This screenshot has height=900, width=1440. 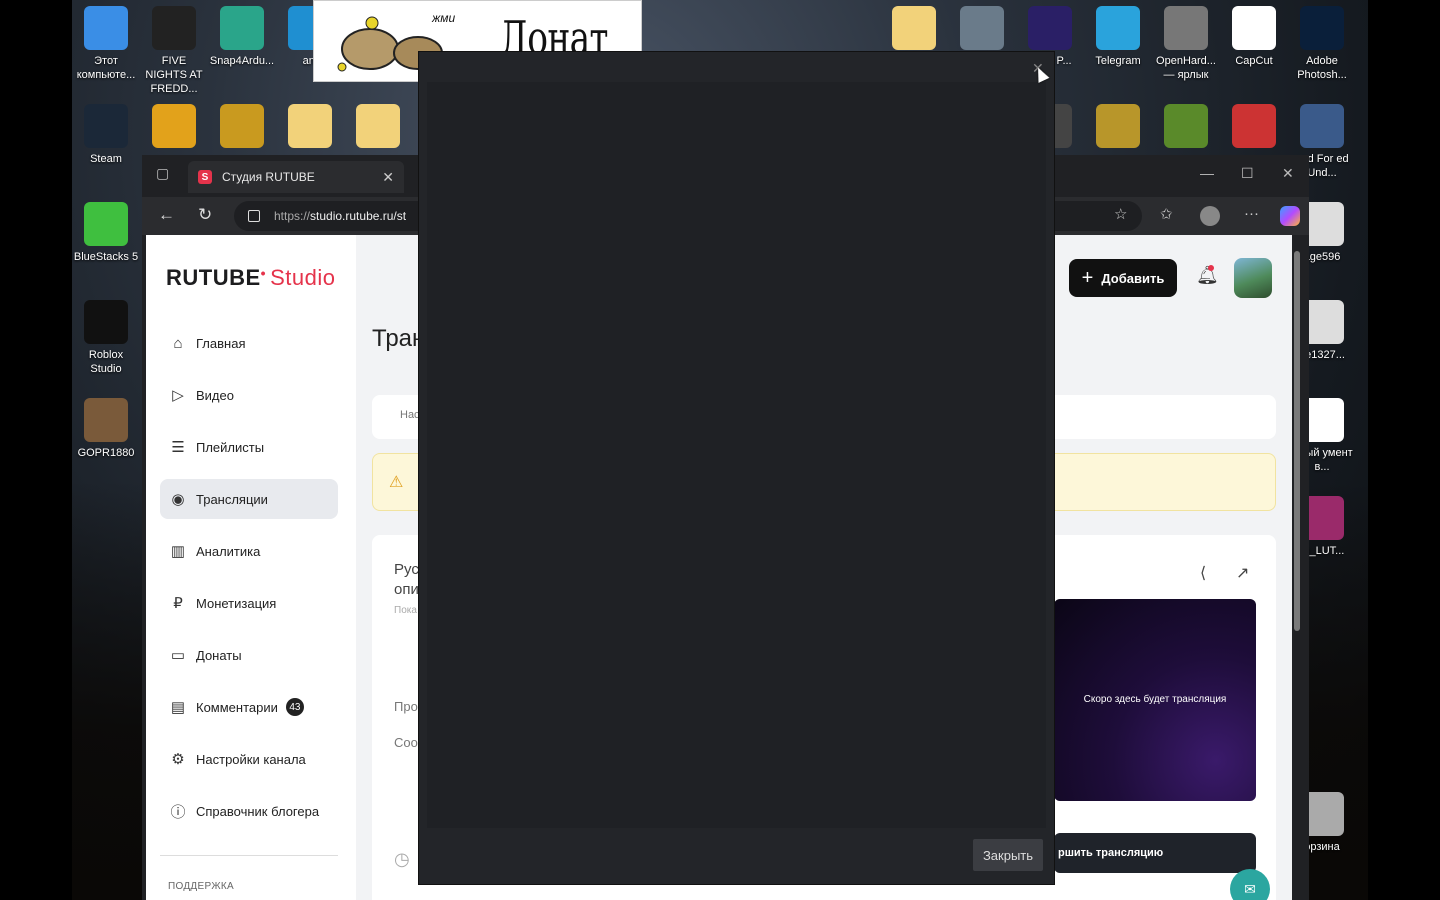 I want to click on refresh-icon: ↻, so click(x=205, y=215).